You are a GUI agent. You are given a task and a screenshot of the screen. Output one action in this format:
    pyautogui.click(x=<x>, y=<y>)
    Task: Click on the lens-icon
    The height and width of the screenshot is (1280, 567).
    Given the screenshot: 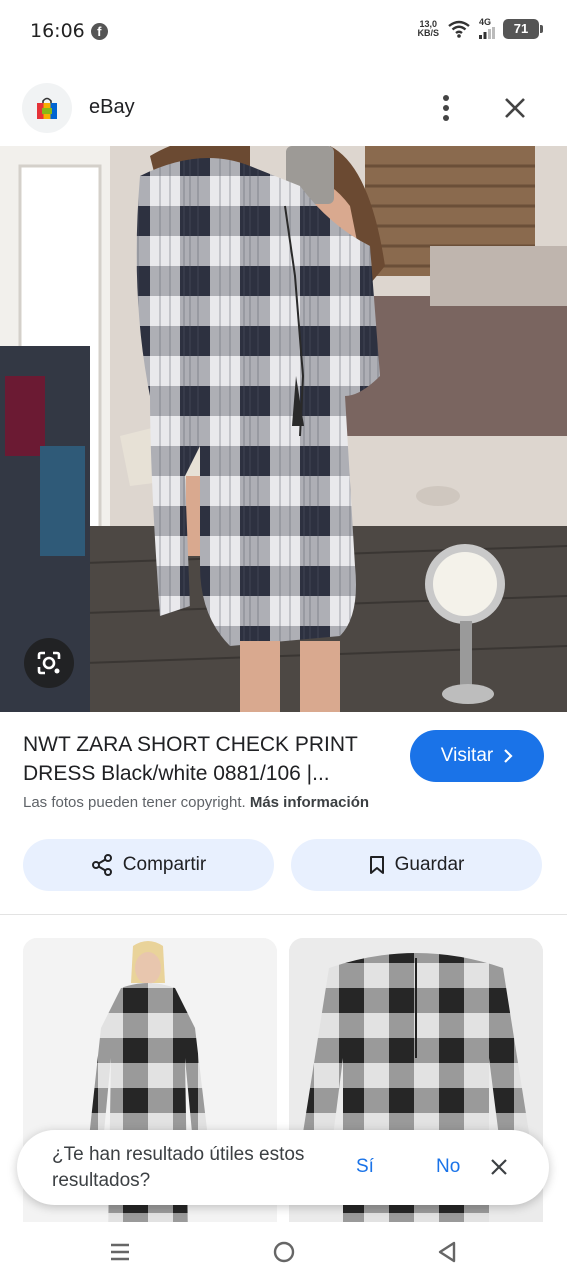 What is the action you would take?
    pyautogui.click(x=49, y=663)
    